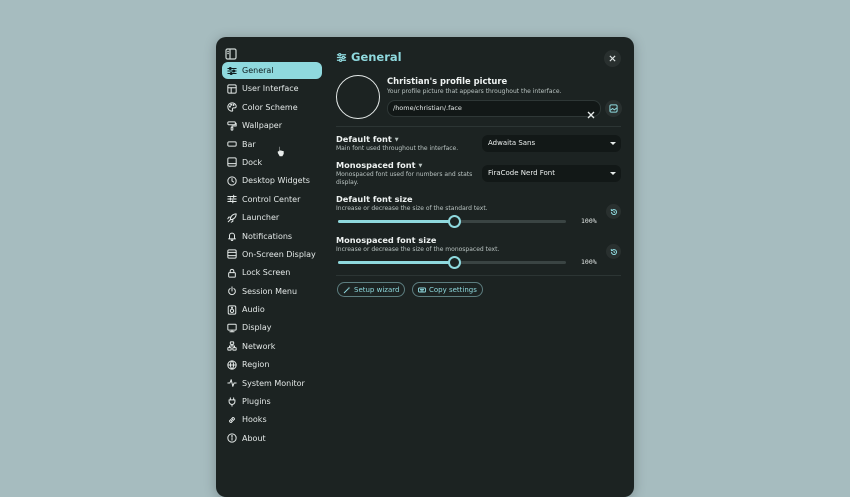  What do you see at coordinates (232, 328) in the screenshot?
I see `monitor-icon` at bounding box center [232, 328].